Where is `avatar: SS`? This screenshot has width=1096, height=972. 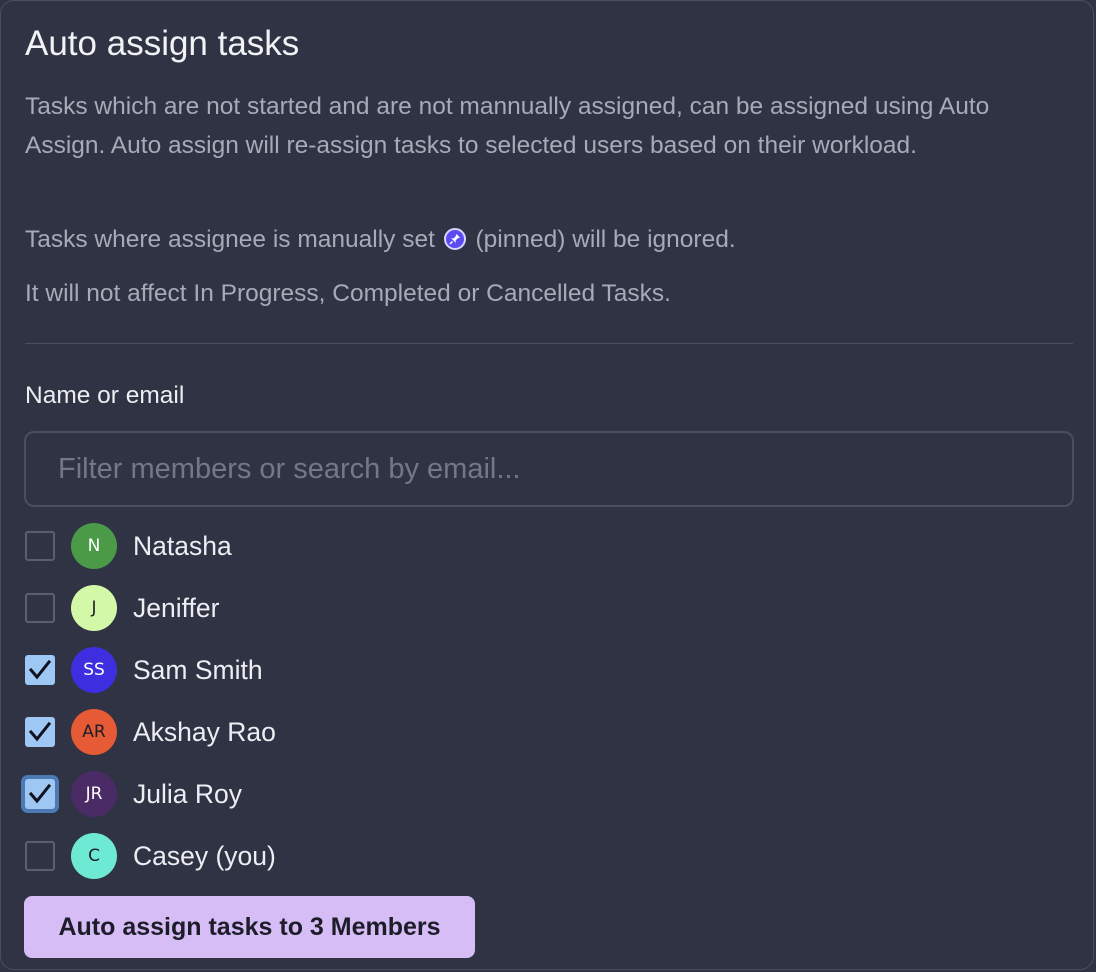
avatar: SS is located at coordinates (94, 670).